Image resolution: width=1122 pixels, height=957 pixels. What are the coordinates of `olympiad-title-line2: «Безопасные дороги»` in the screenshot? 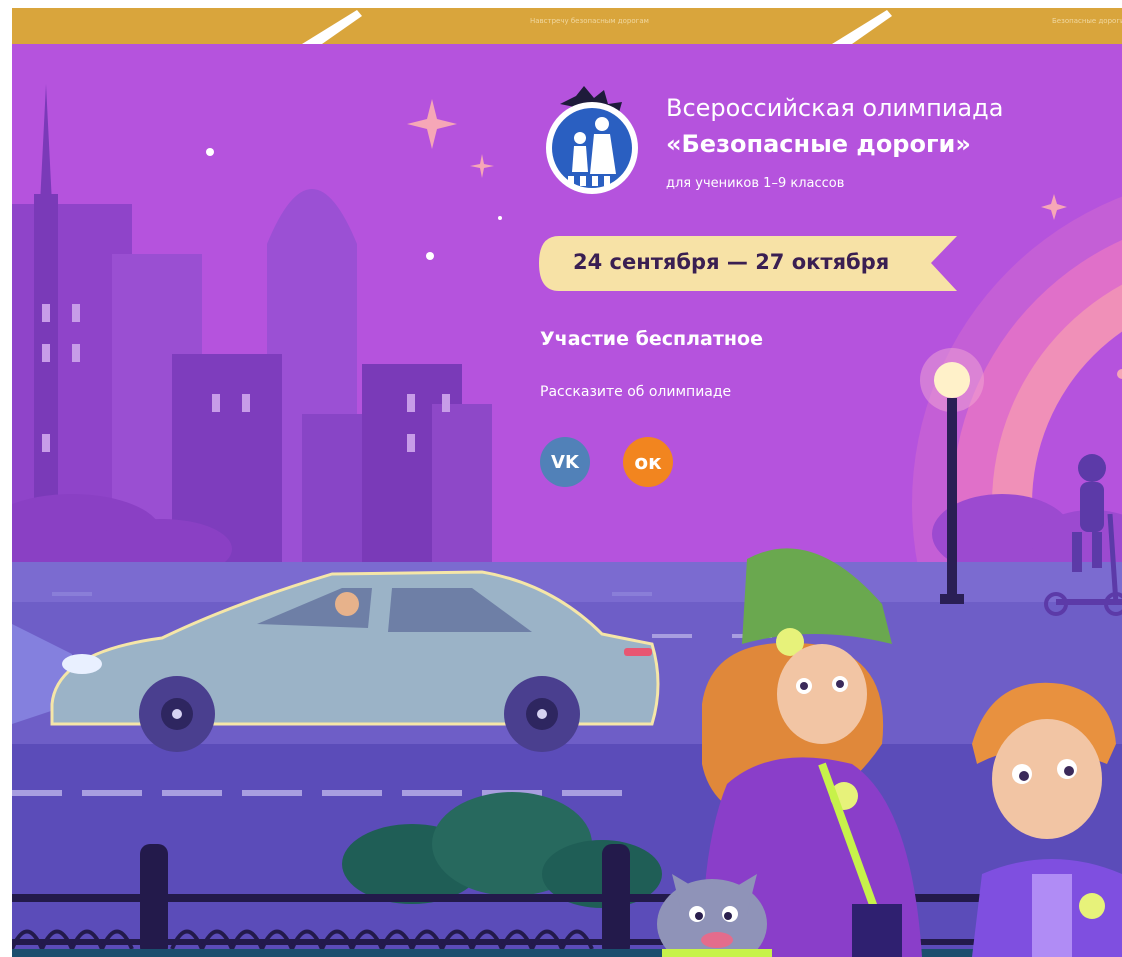 It's located at (818, 144).